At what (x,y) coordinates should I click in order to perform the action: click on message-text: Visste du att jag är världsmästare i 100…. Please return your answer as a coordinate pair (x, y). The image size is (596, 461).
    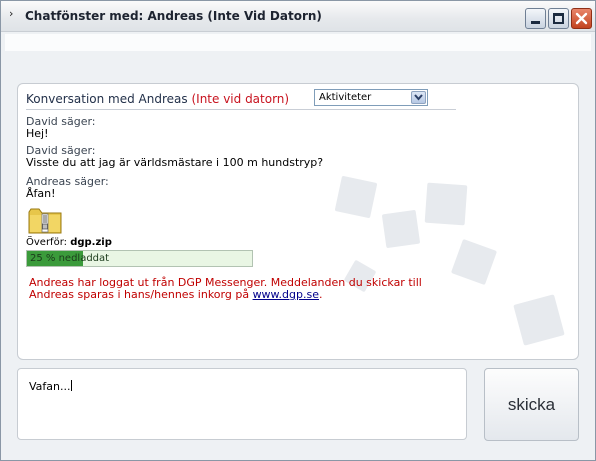
    Looking at the image, I should click on (175, 162).